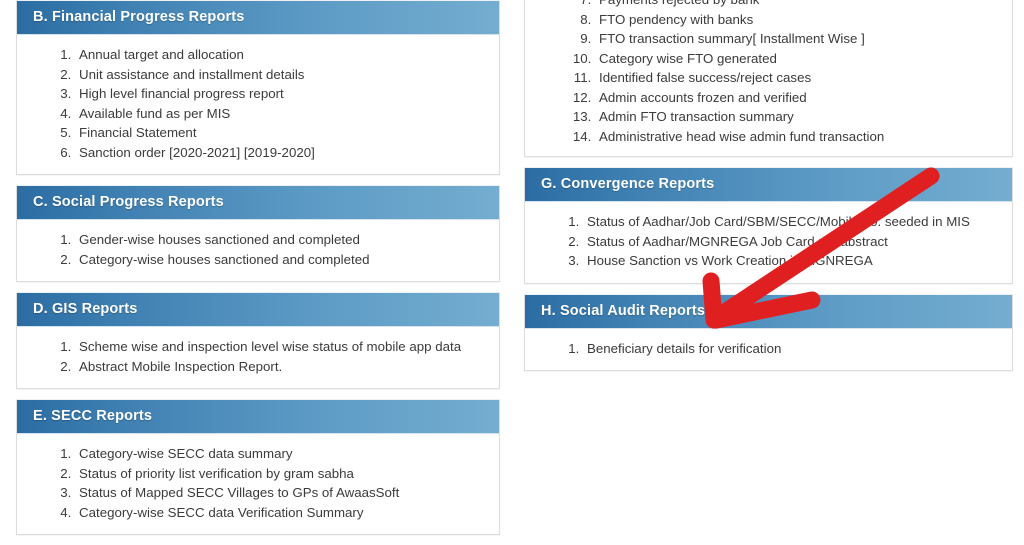 This screenshot has height=545, width=1024. I want to click on report-list-social-audit: Beneficiary details for verification, so click(768, 349).